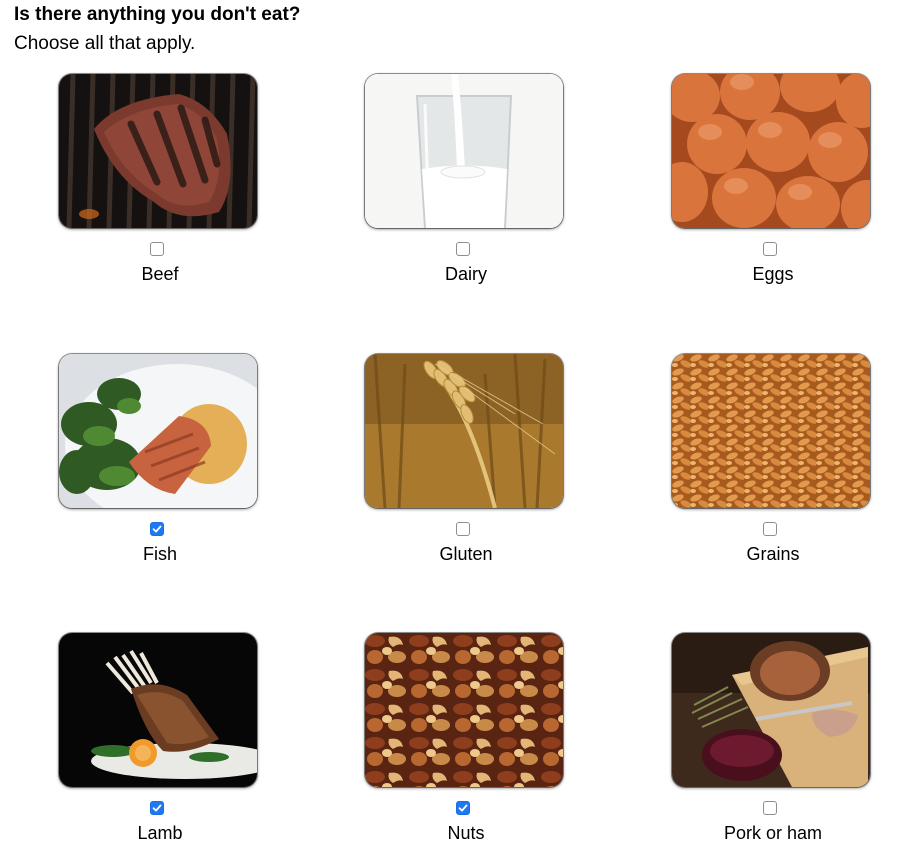 The image size is (900, 859). I want to click on roast-pork-photo-graphic, so click(771, 710).